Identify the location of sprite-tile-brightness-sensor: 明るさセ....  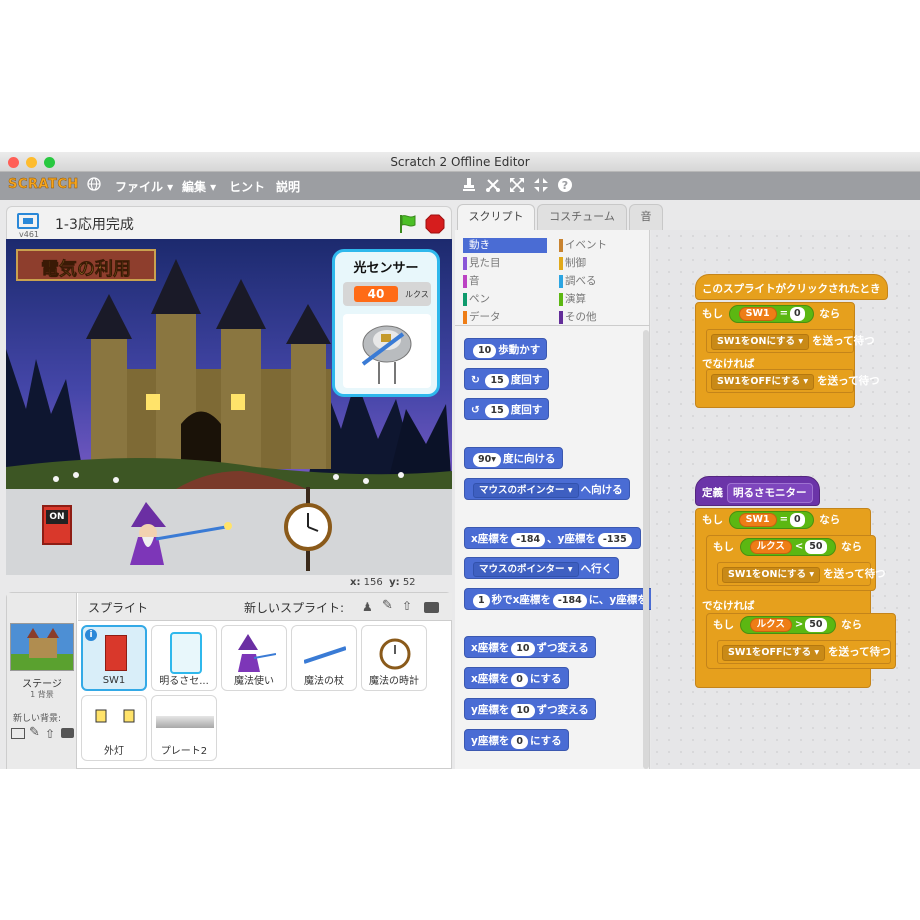
(184, 658).